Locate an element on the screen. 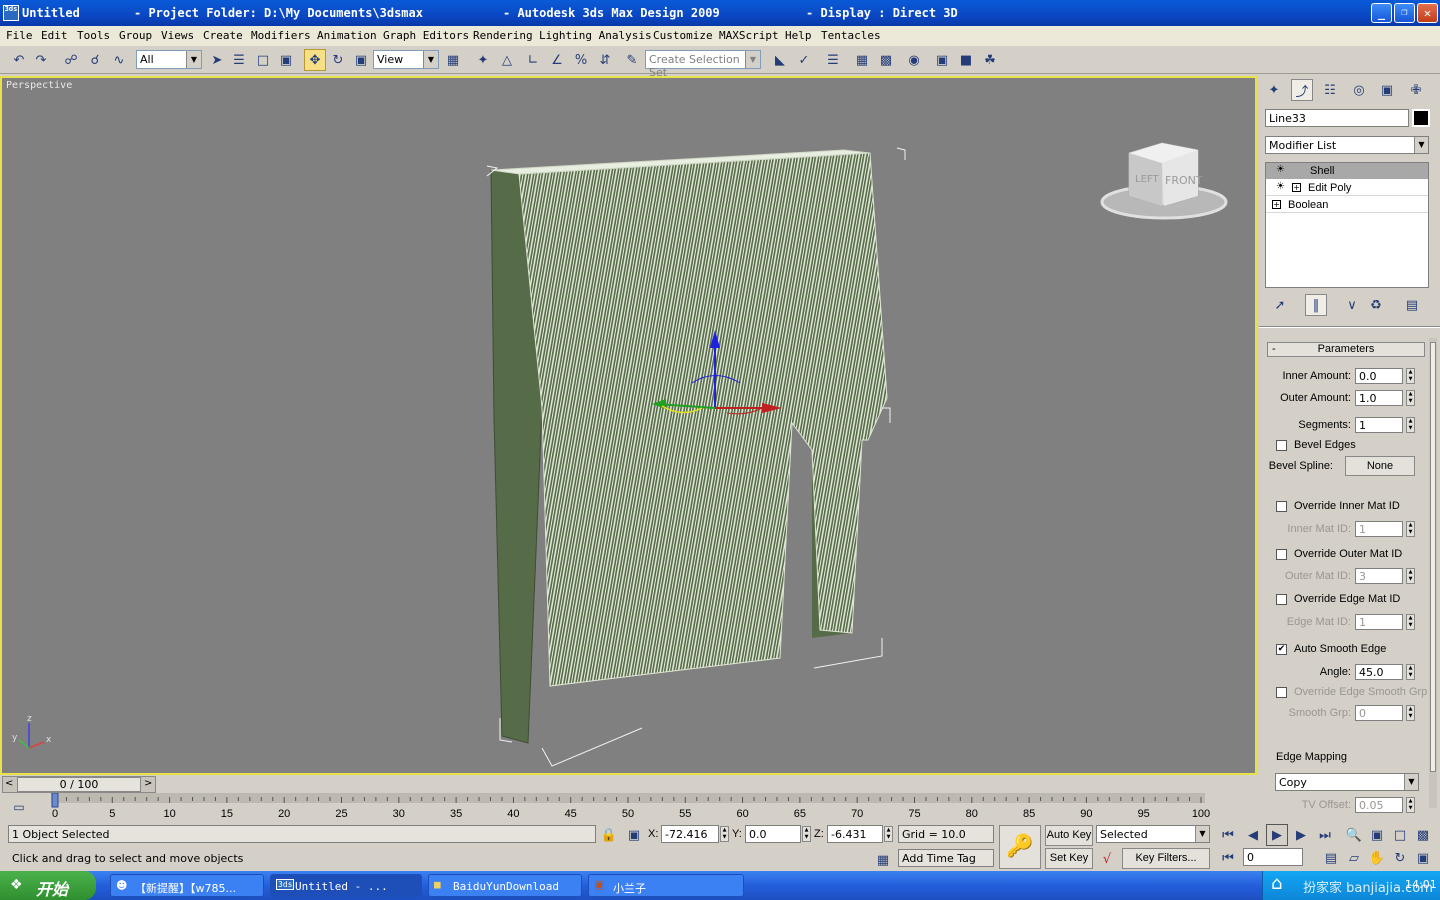 This screenshot has width=1440, height=900. z-coord-input: -6.431 is located at coordinates (855, 834).